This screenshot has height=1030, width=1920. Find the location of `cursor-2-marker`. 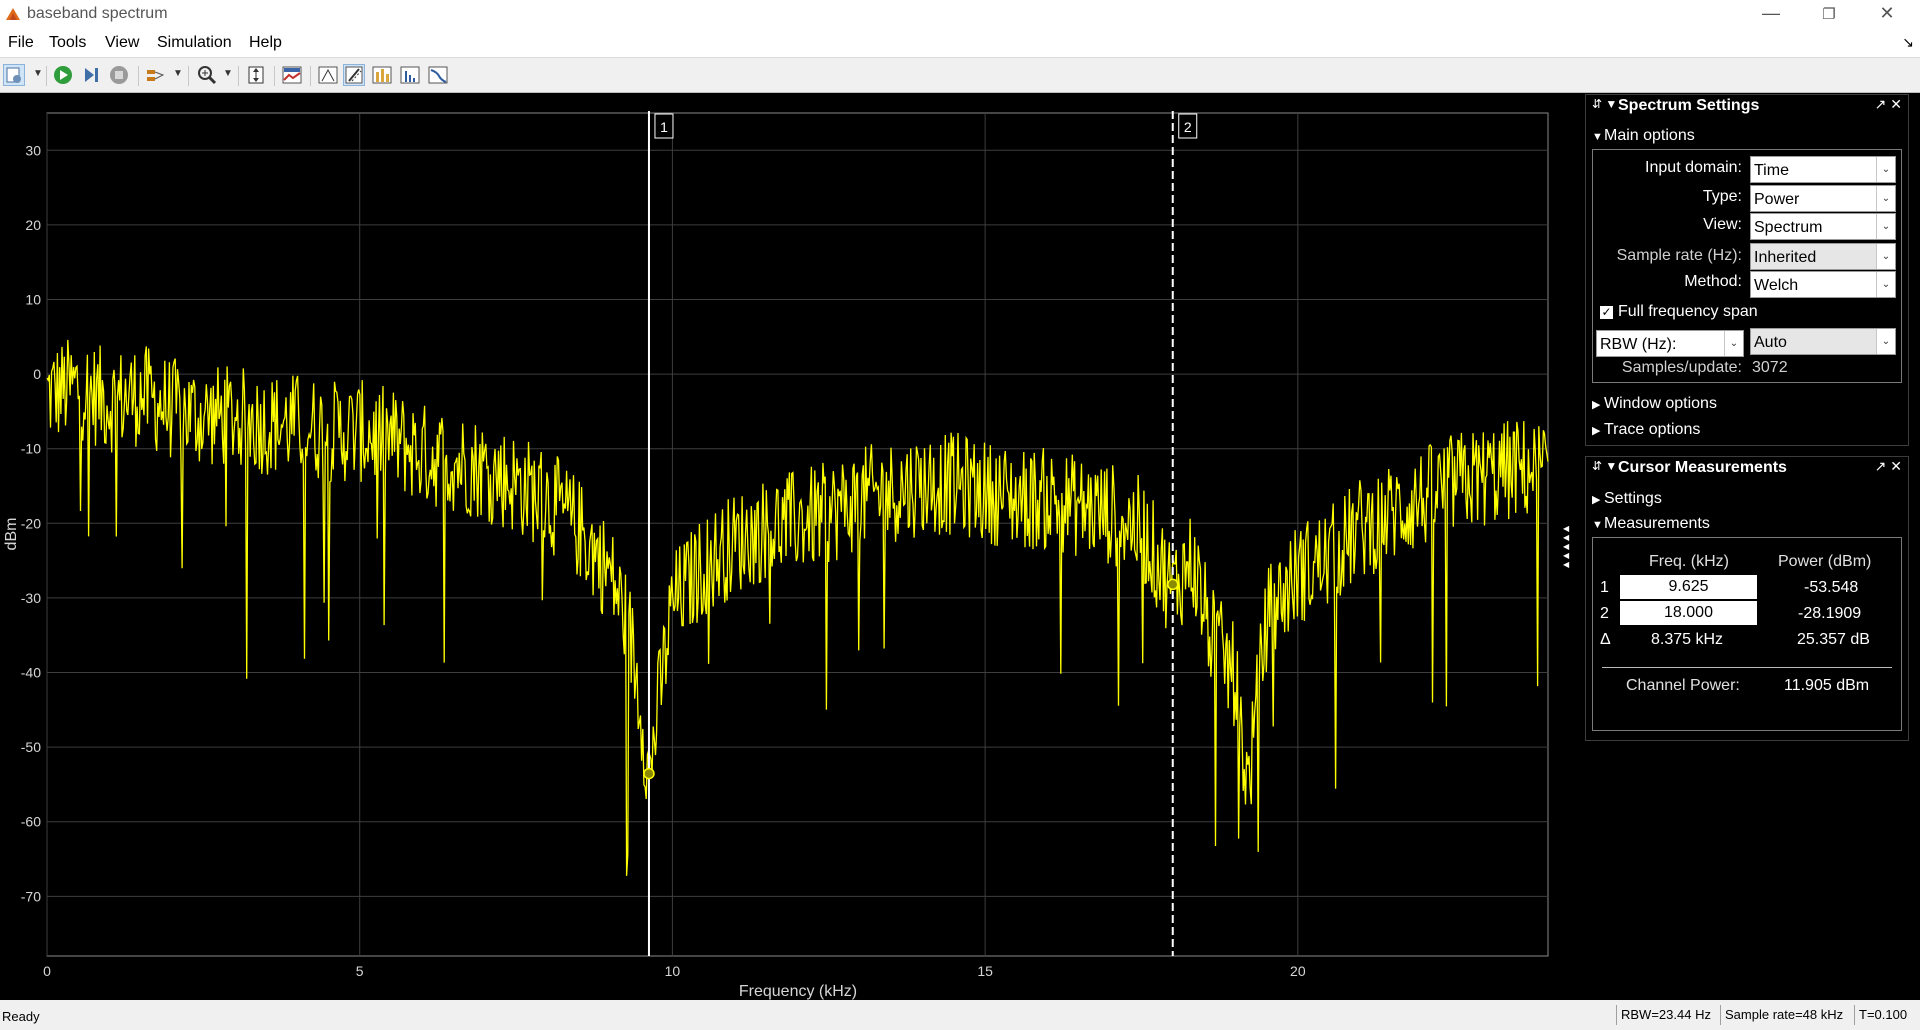

cursor-2-marker is located at coordinates (1173, 584).